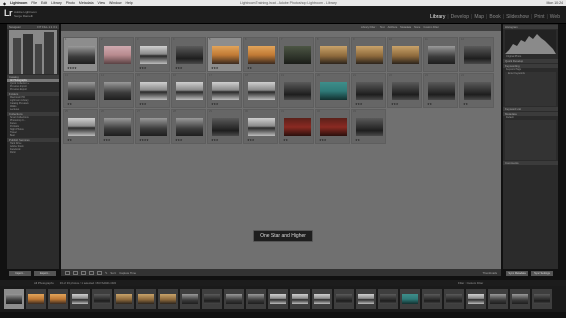 The width and height of the screenshot is (566, 318). I want to click on grid-thumbnail: 33 ★★, so click(368, 126).